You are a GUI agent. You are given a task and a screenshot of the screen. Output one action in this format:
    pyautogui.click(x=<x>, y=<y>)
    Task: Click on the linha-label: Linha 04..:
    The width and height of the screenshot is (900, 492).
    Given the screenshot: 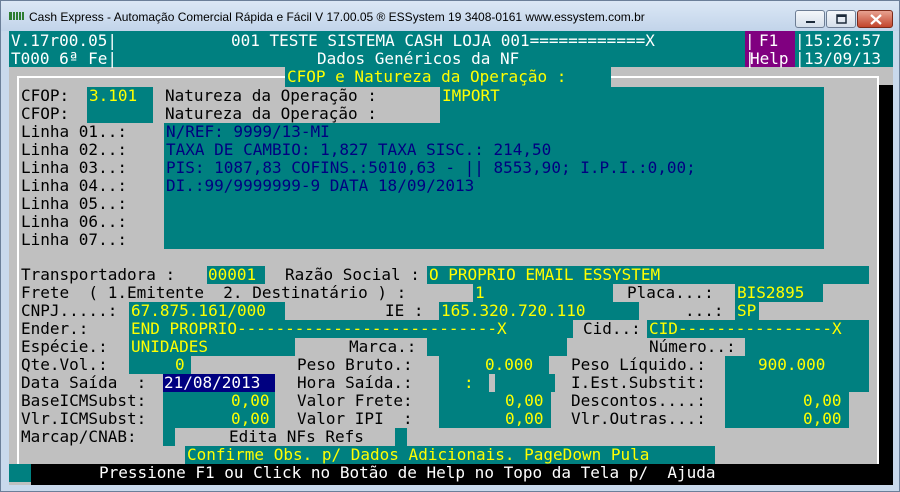 What is the action you would take?
    pyautogui.click(x=74, y=185)
    